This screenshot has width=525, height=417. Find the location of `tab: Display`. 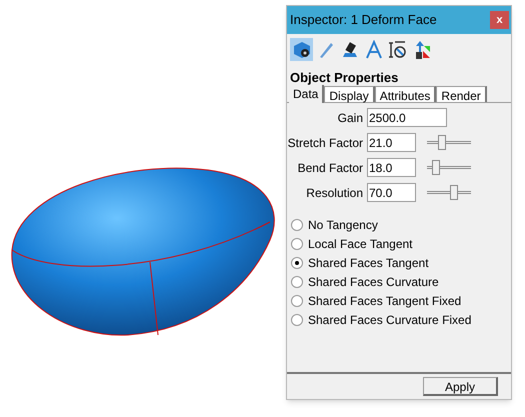

tab: Display is located at coordinates (349, 94).